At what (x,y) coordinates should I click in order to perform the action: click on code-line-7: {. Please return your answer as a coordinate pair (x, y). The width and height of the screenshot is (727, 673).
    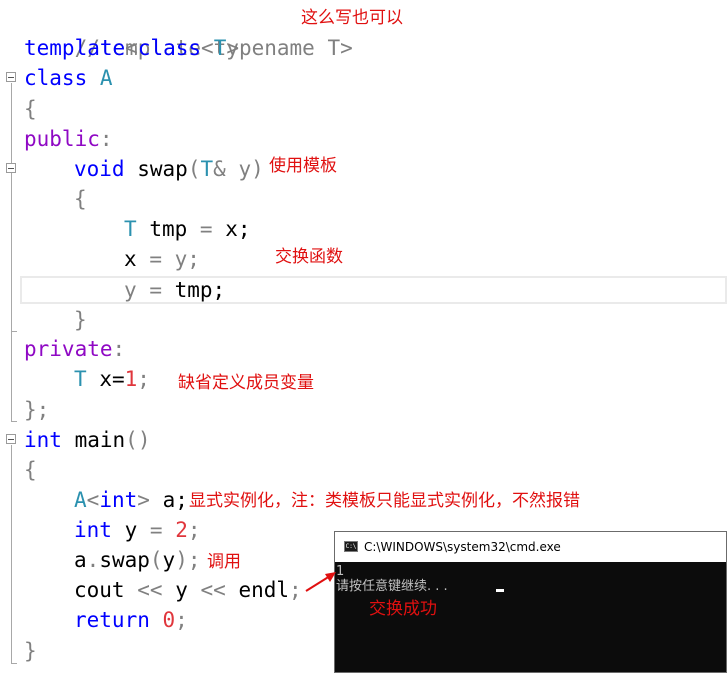
    Looking at the image, I should click on (80, 199).